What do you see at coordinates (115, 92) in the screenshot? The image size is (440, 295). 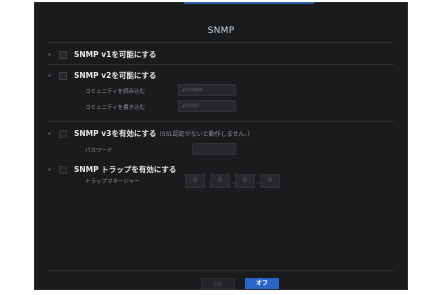 I see `read-community-label: コミュニティを読み込む` at bounding box center [115, 92].